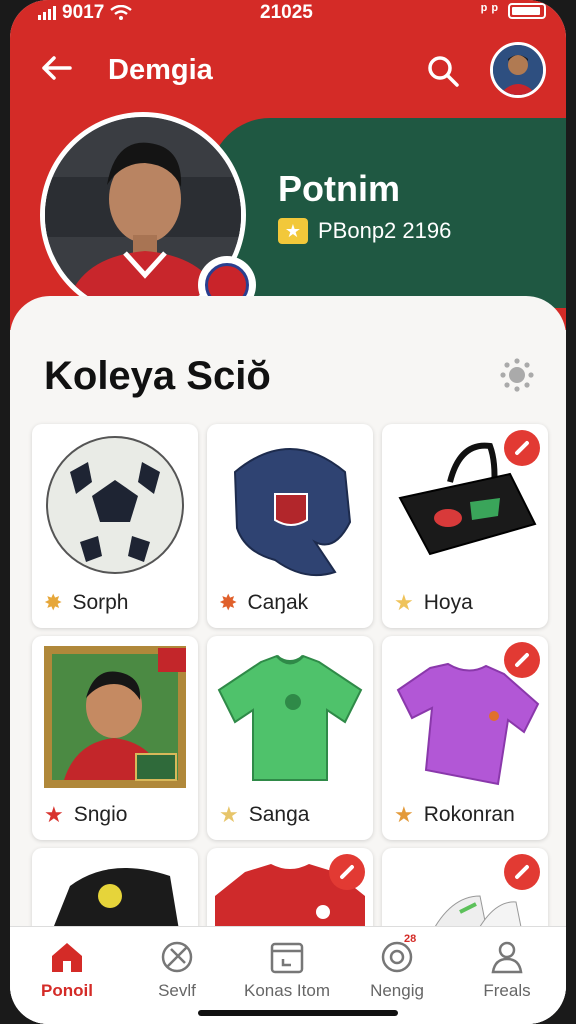  I want to click on card-label: ★ Rokonran, so click(454, 814).